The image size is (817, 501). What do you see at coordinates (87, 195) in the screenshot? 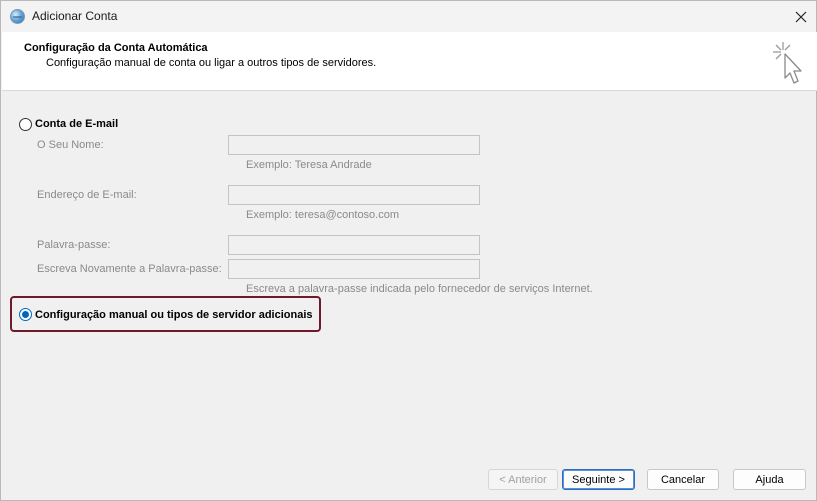
I see `email-address-label: Endereço de E-mail:` at bounding box center [87, 195].